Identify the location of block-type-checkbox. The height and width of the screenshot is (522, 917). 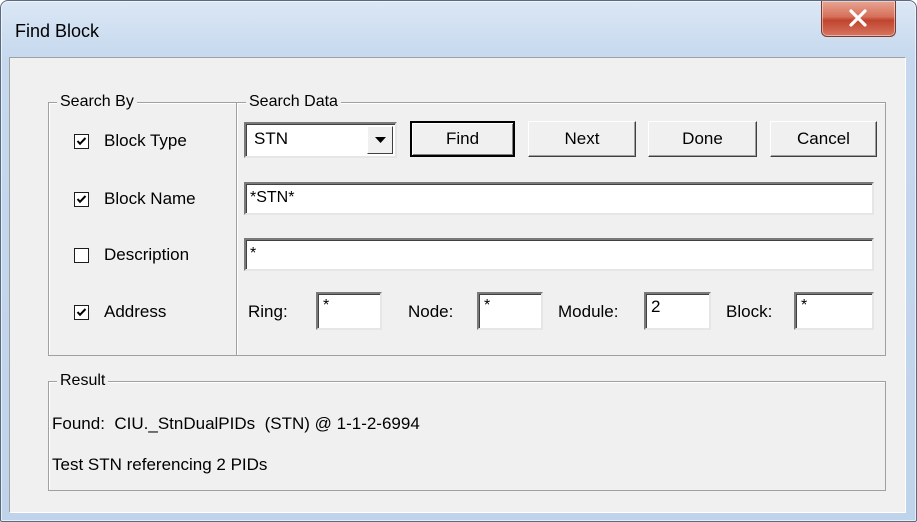
(81, 141).